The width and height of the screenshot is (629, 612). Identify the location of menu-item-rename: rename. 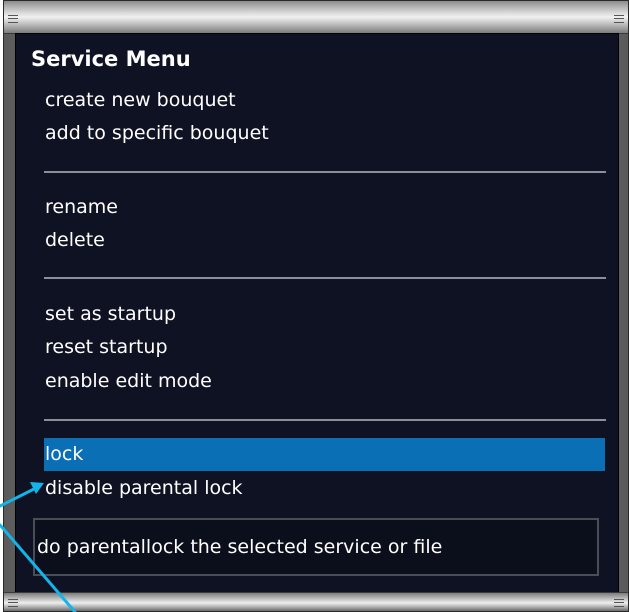
(324, 207).